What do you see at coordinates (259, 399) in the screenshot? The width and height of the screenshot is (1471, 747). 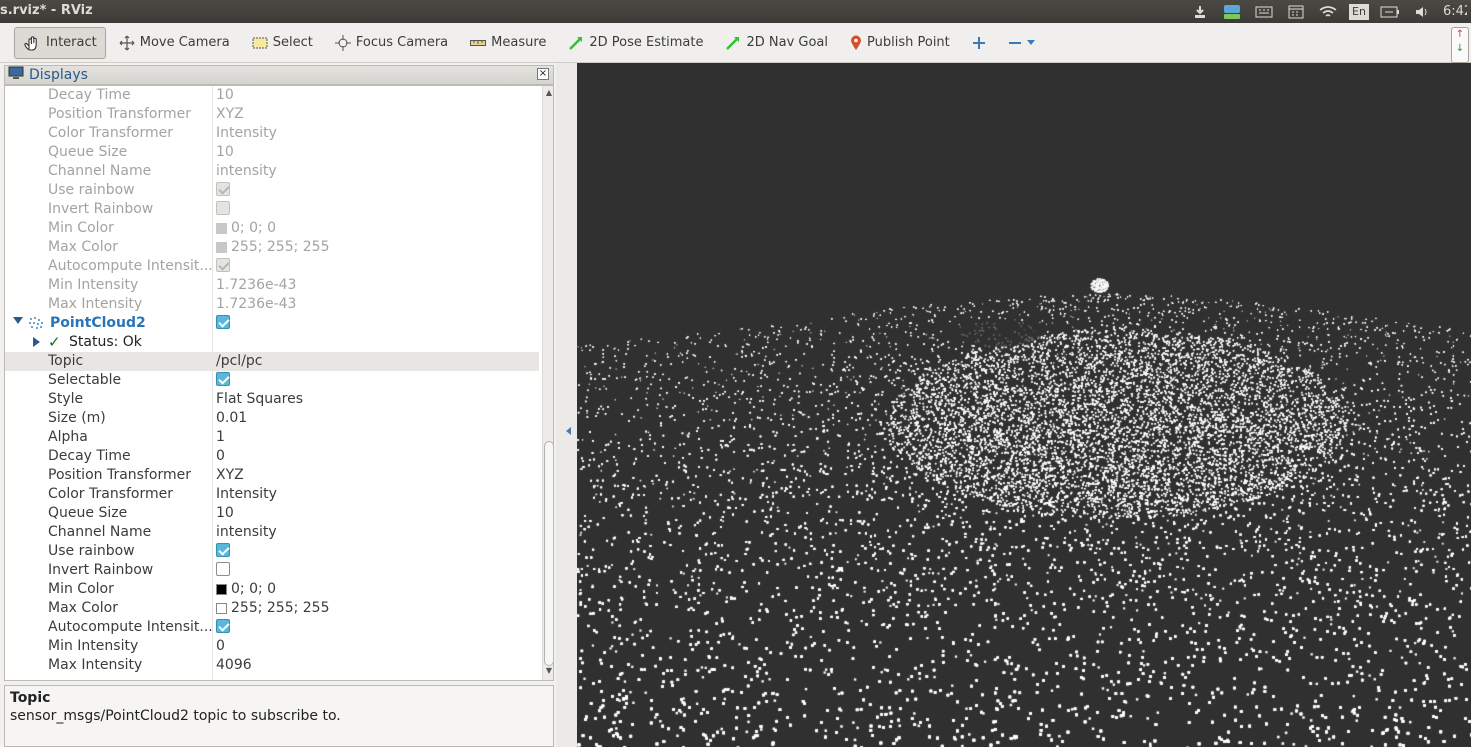 I see `property-value: Flat Squares` at bounding box center [259, 399].